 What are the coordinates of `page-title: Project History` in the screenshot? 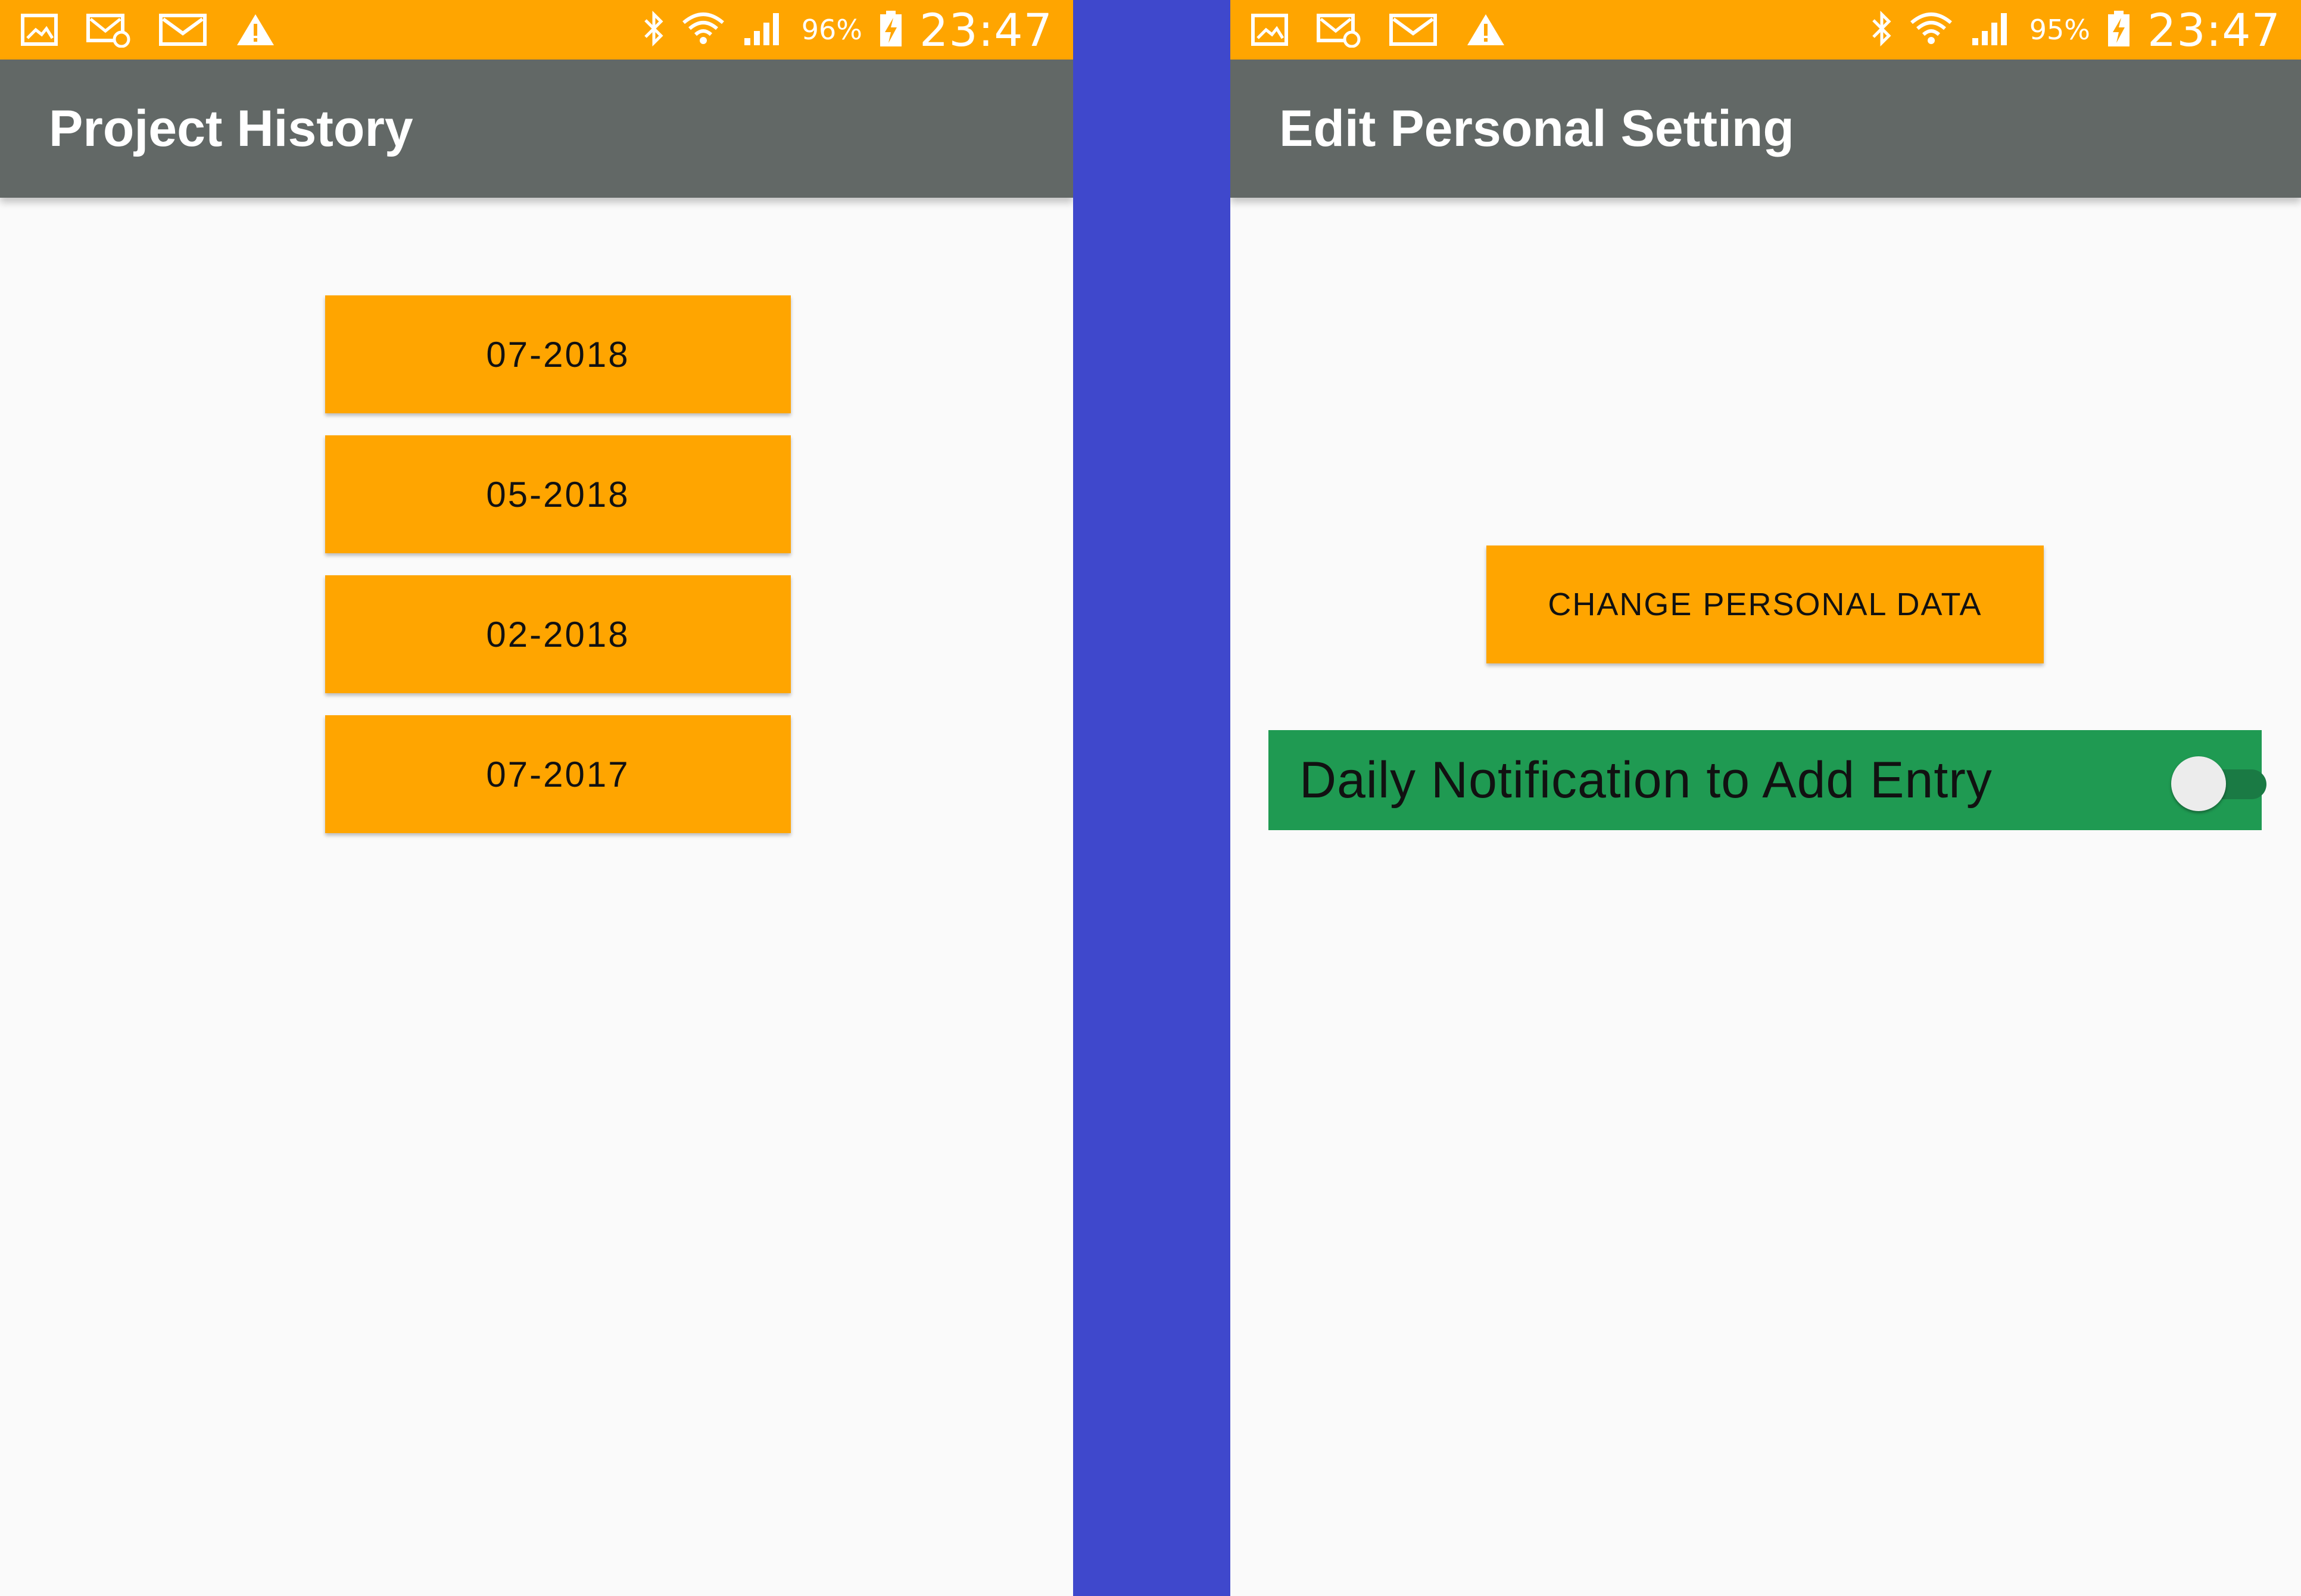 It's located at (231, 128).